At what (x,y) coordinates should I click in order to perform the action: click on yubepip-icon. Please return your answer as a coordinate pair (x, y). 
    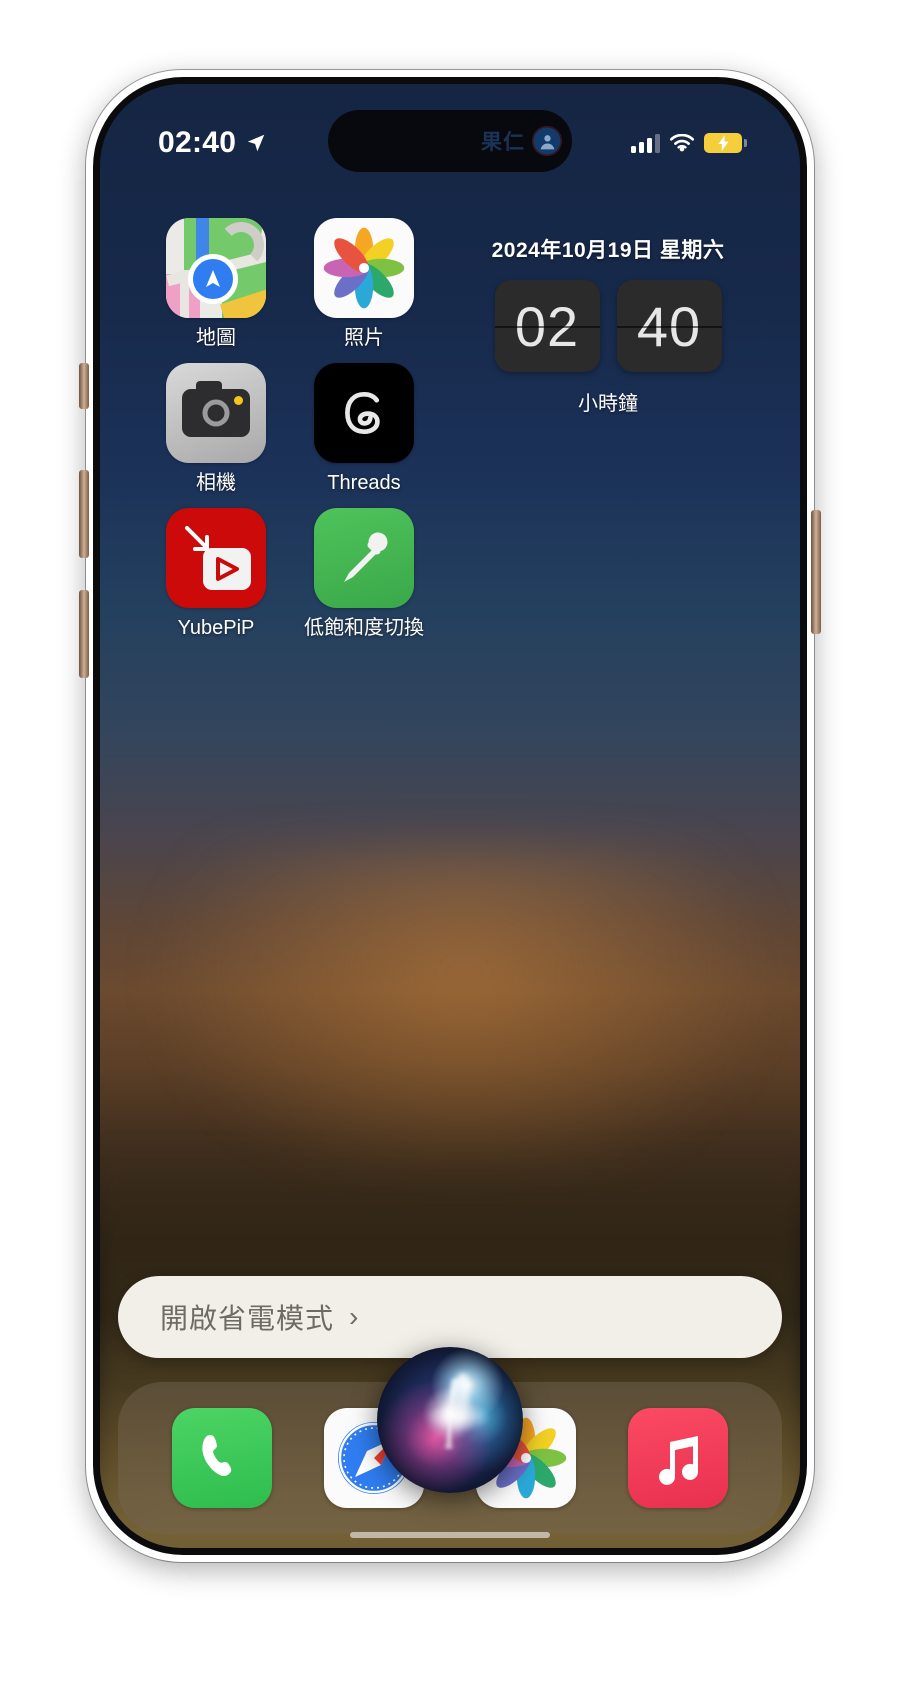
    Looking at the image, I should click on (216, 558).